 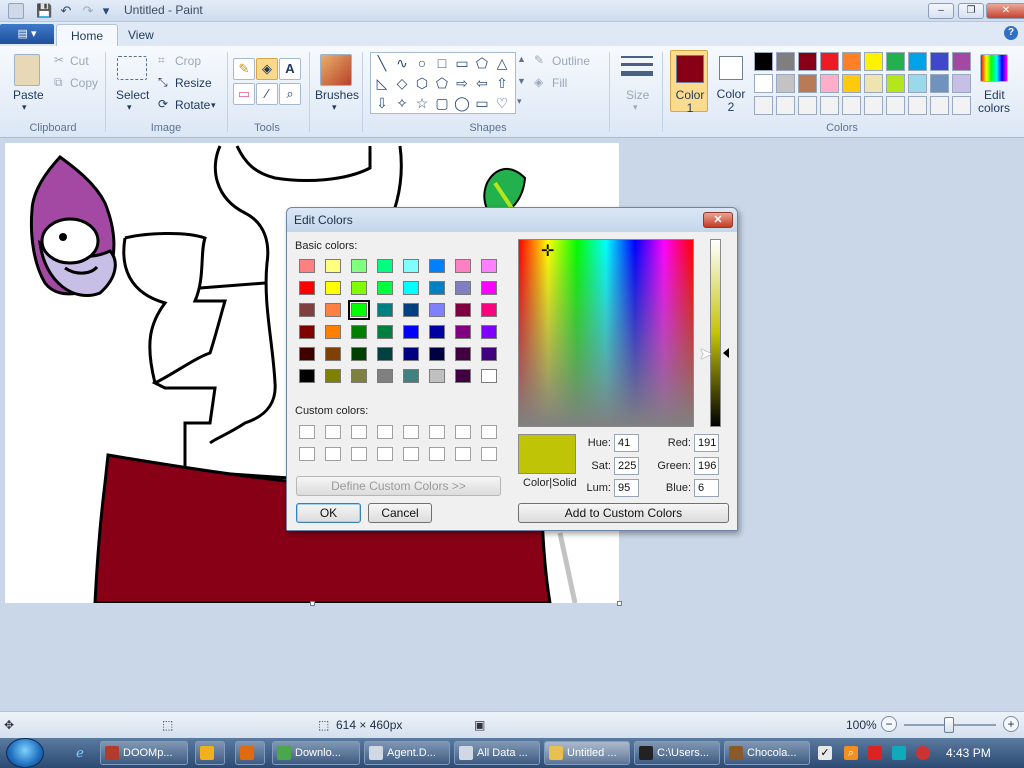 I want to click on paint-app-icon, so click(x=16, y=11).